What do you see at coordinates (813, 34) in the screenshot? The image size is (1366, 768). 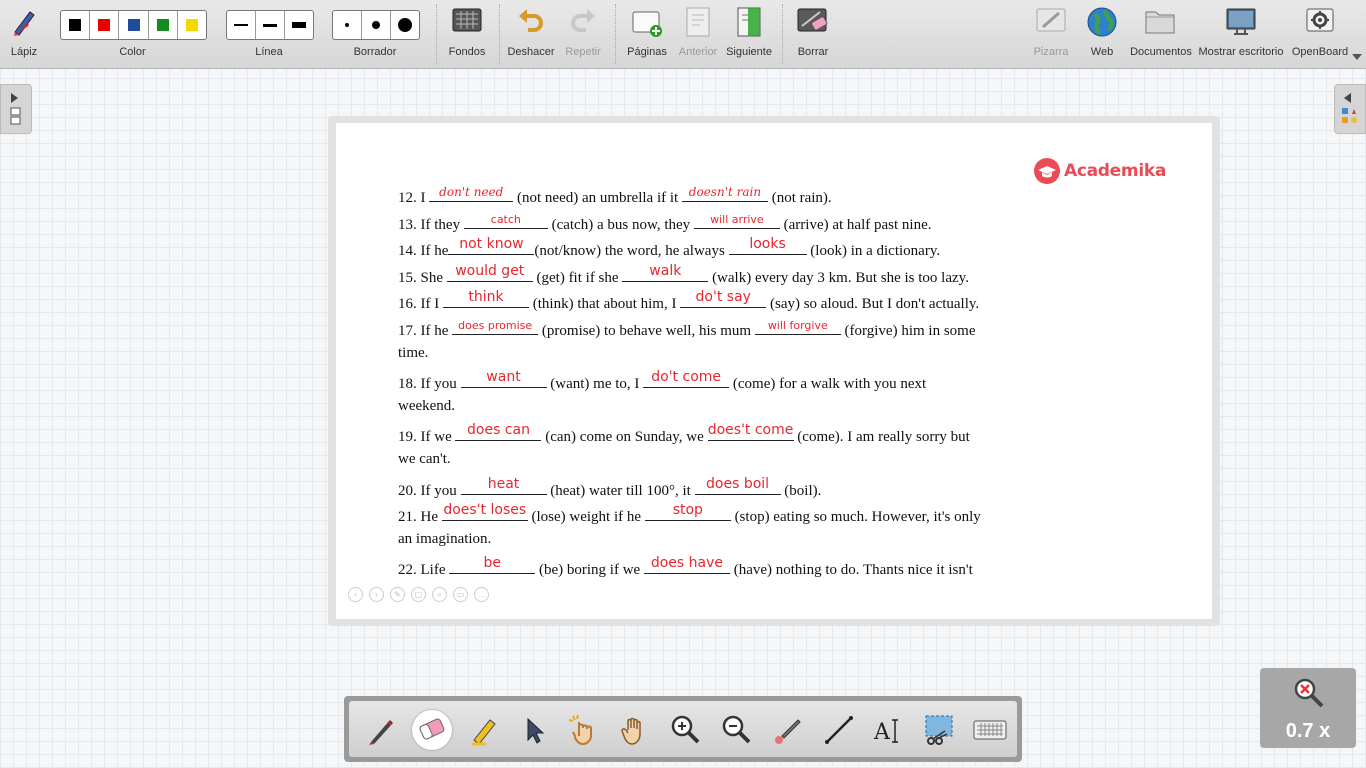 I see `clear-page-button: Borrar` at bounding box center [813, 34].